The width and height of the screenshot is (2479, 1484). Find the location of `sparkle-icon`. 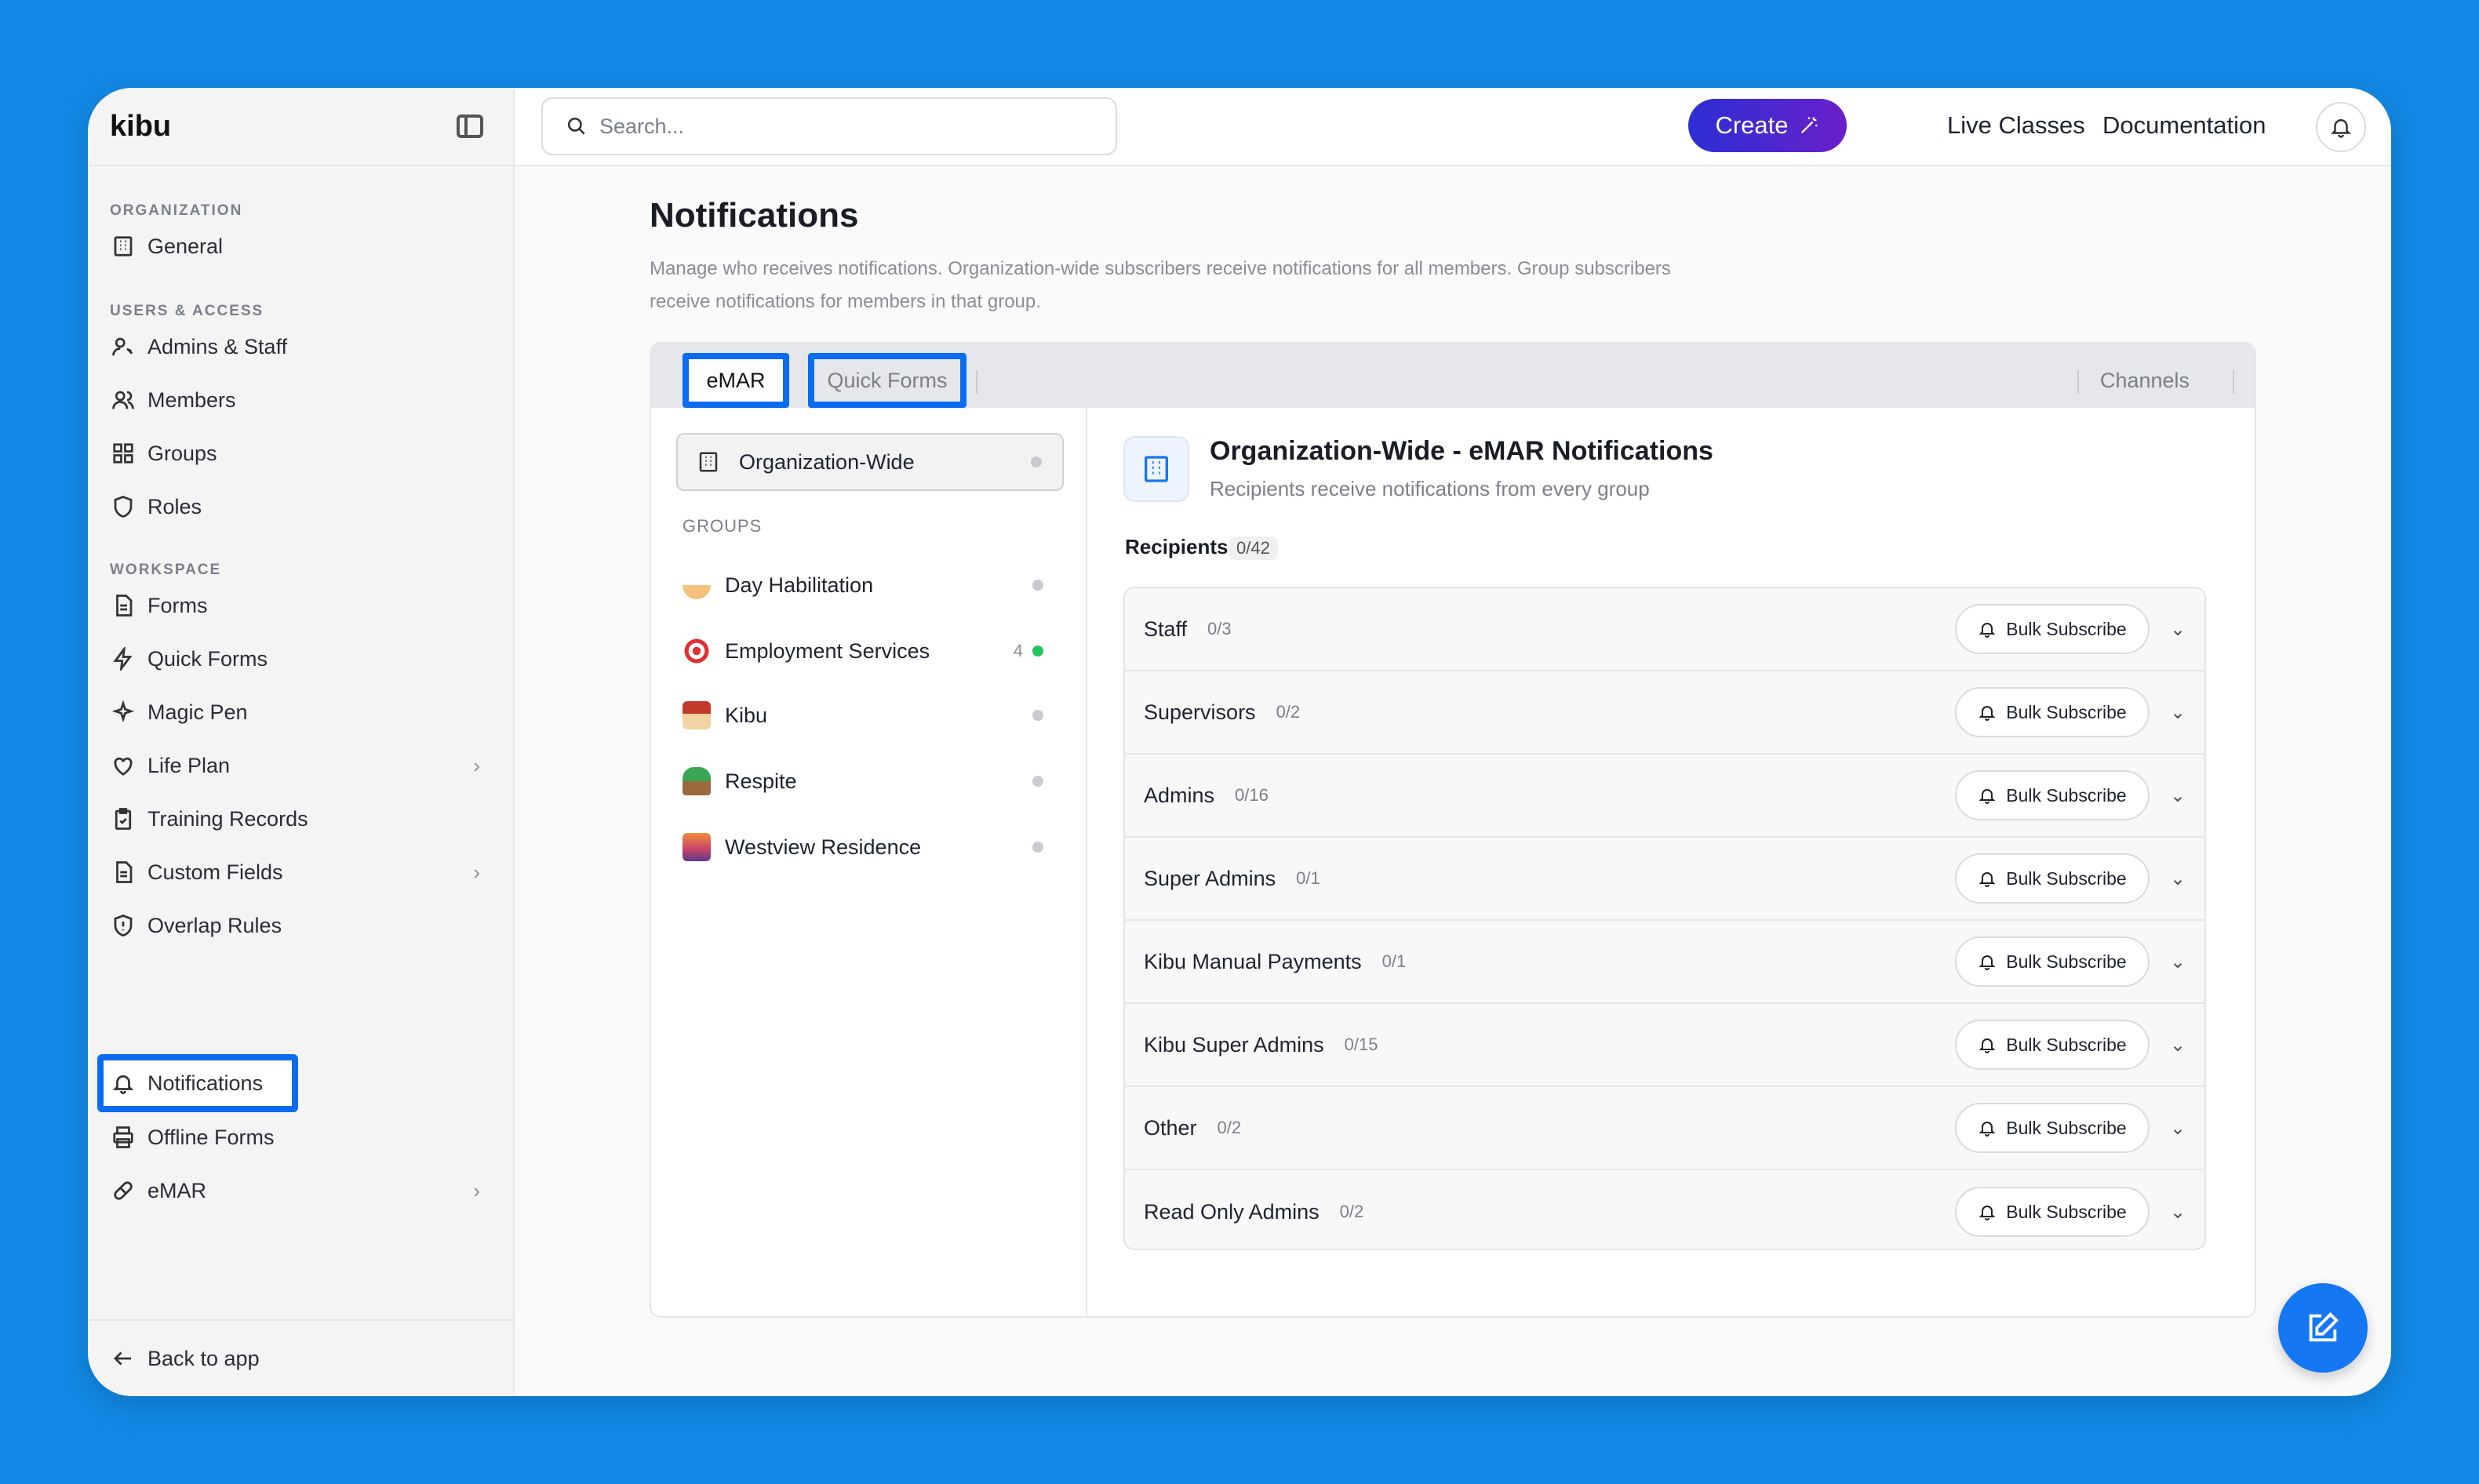

sparkle-icon is located at coordinates (123, 712).